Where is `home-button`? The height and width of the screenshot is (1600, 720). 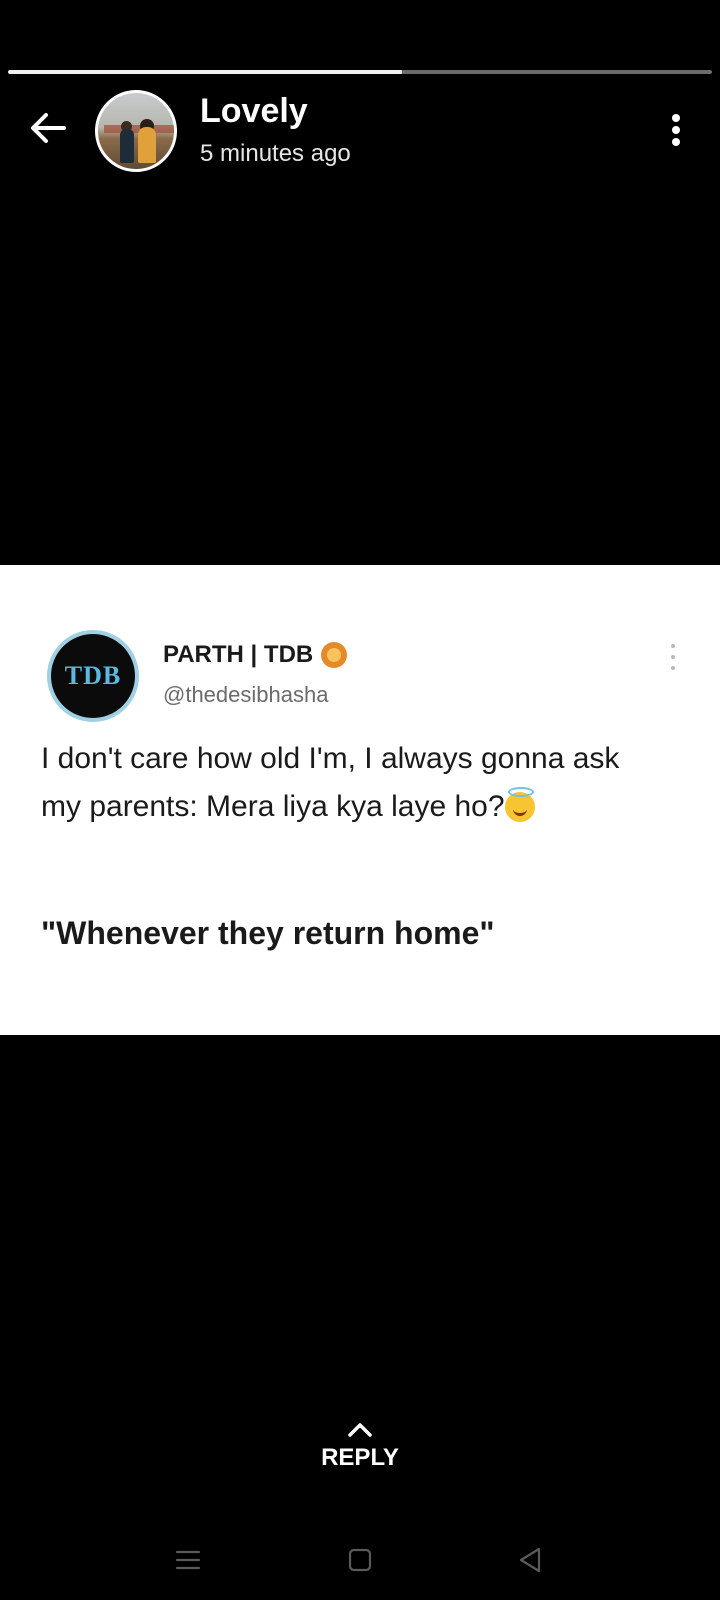 home-button is located at coordinates (360, 1560).